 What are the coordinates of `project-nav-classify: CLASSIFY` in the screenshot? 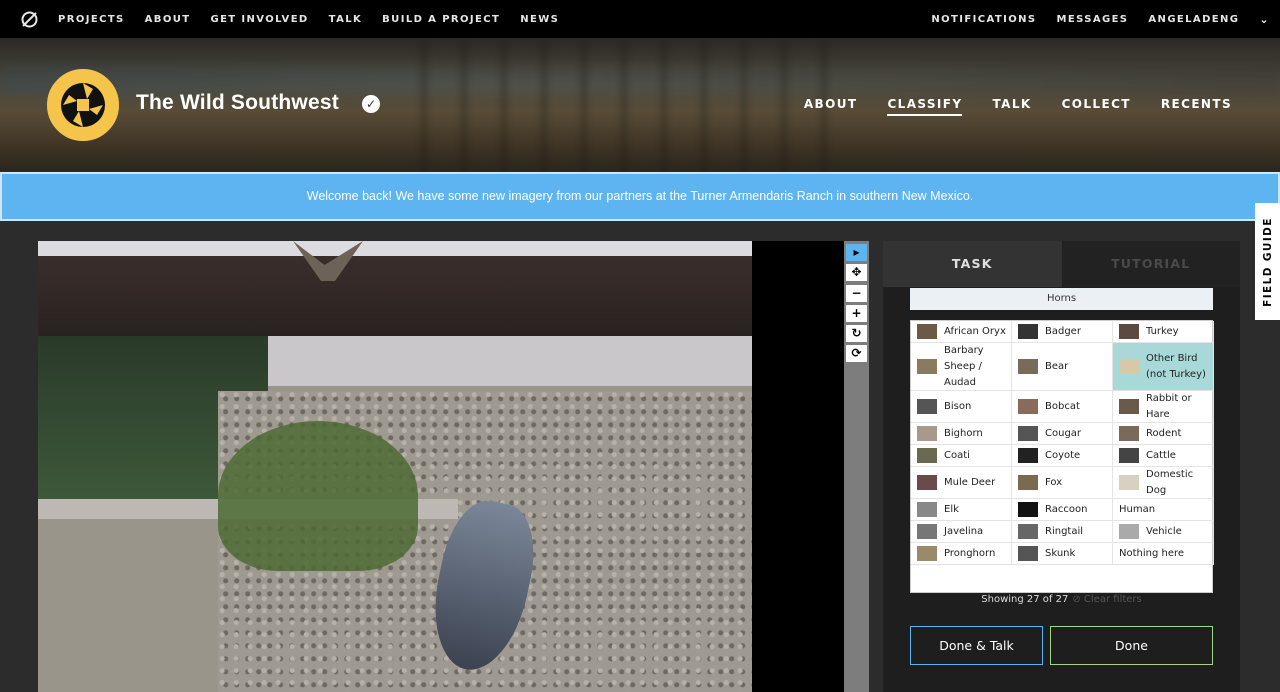 It's located at (925, 106).